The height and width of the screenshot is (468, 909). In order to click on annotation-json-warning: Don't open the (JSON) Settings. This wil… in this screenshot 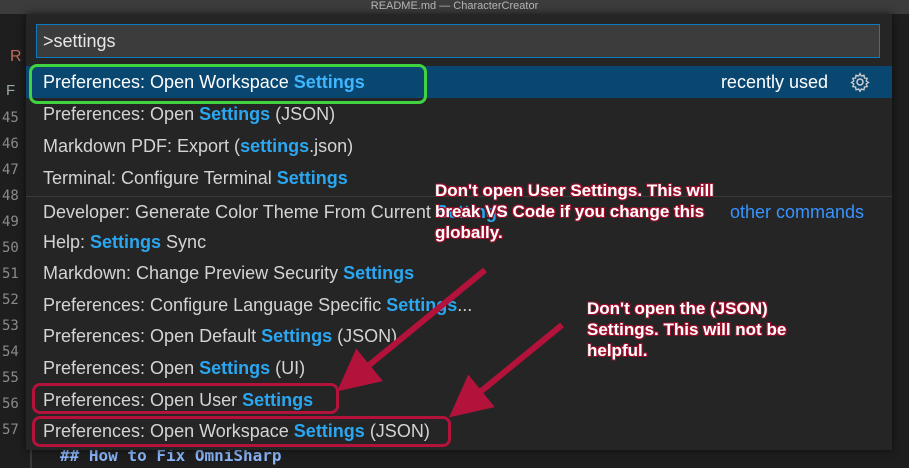, I will do `click(687, 329)`.